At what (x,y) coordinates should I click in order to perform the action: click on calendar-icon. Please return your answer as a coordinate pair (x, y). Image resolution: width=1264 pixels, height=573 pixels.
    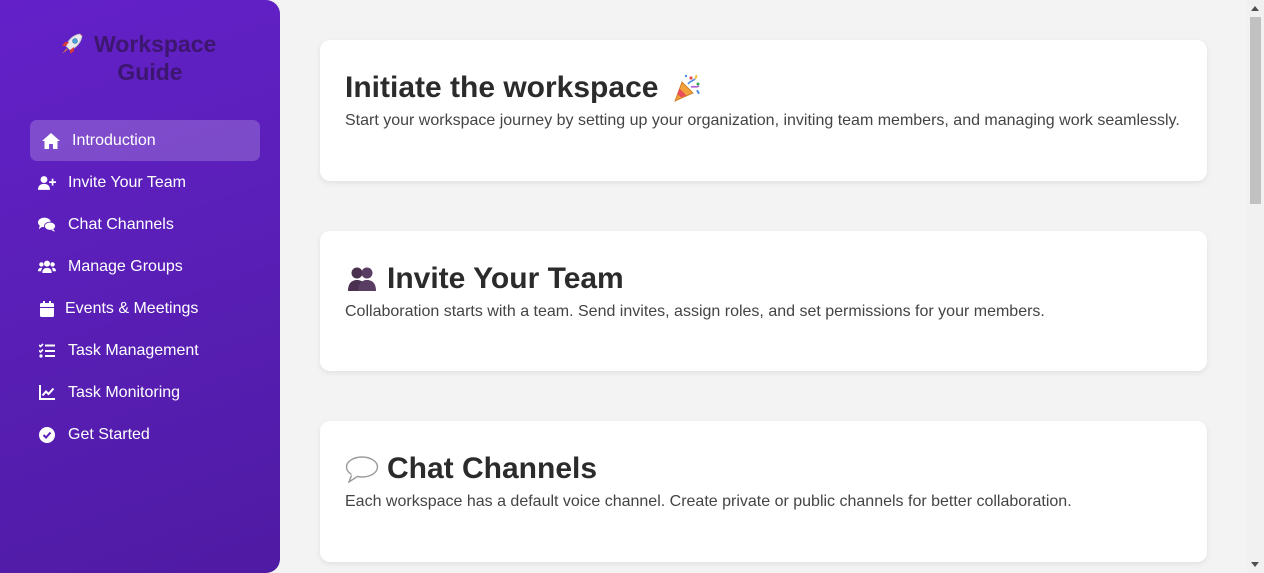
    Looking at the image, I should click on (47, 309).